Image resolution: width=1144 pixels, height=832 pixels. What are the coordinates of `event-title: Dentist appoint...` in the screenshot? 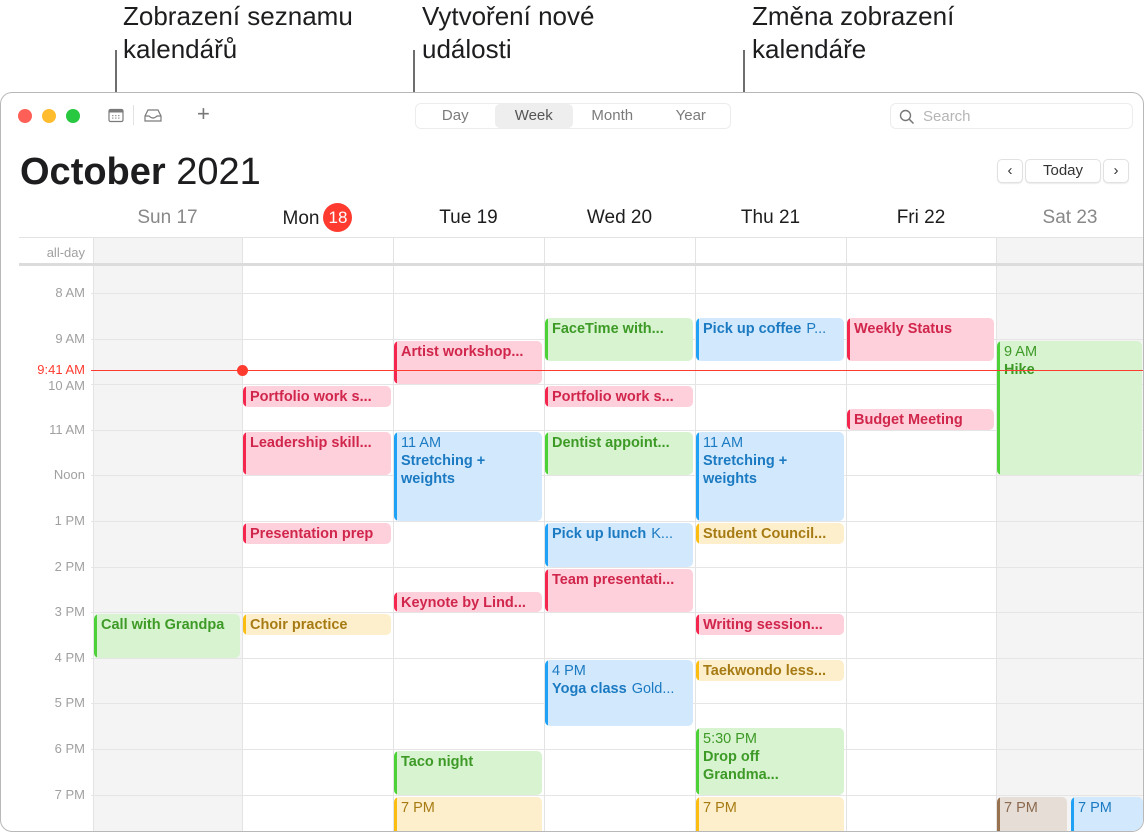 It's located at (611, 443).